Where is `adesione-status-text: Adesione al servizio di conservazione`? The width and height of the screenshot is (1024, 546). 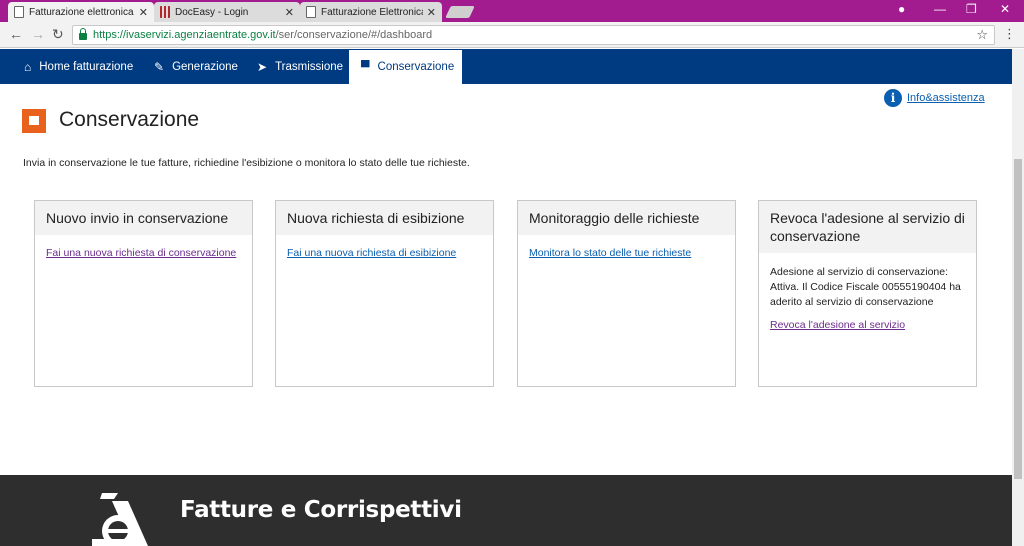 adesione-status-text: Adesione al servizio di conservazione is located at coordinates (865, 287).